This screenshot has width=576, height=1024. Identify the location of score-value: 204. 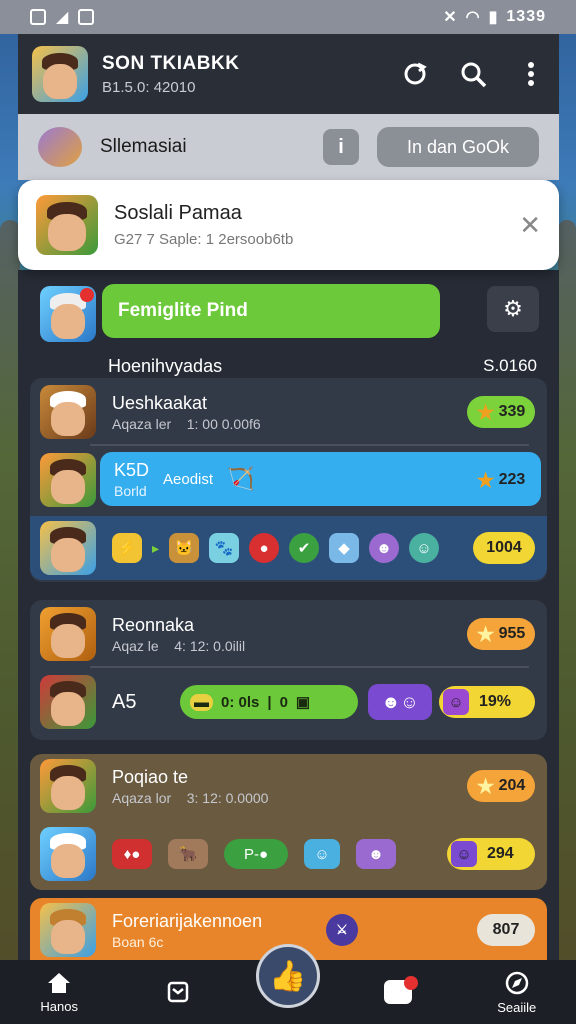
(512, 785).